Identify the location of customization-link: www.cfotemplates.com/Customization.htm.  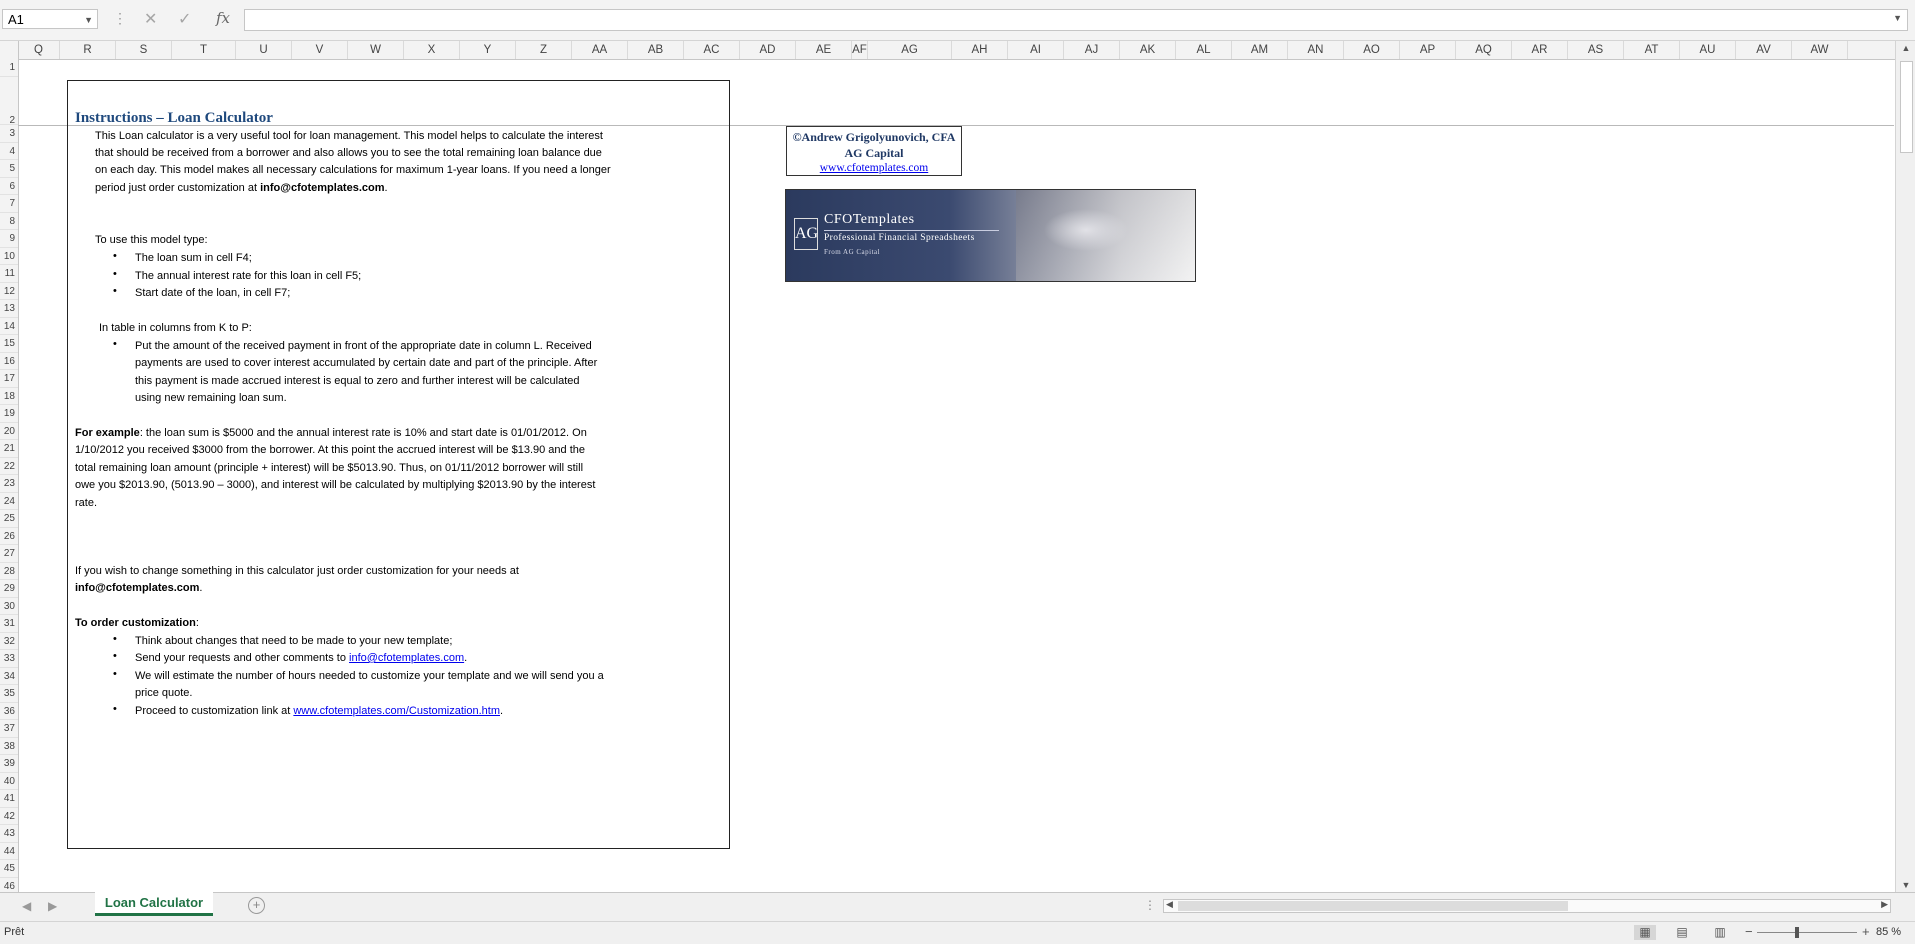
(396, 711).